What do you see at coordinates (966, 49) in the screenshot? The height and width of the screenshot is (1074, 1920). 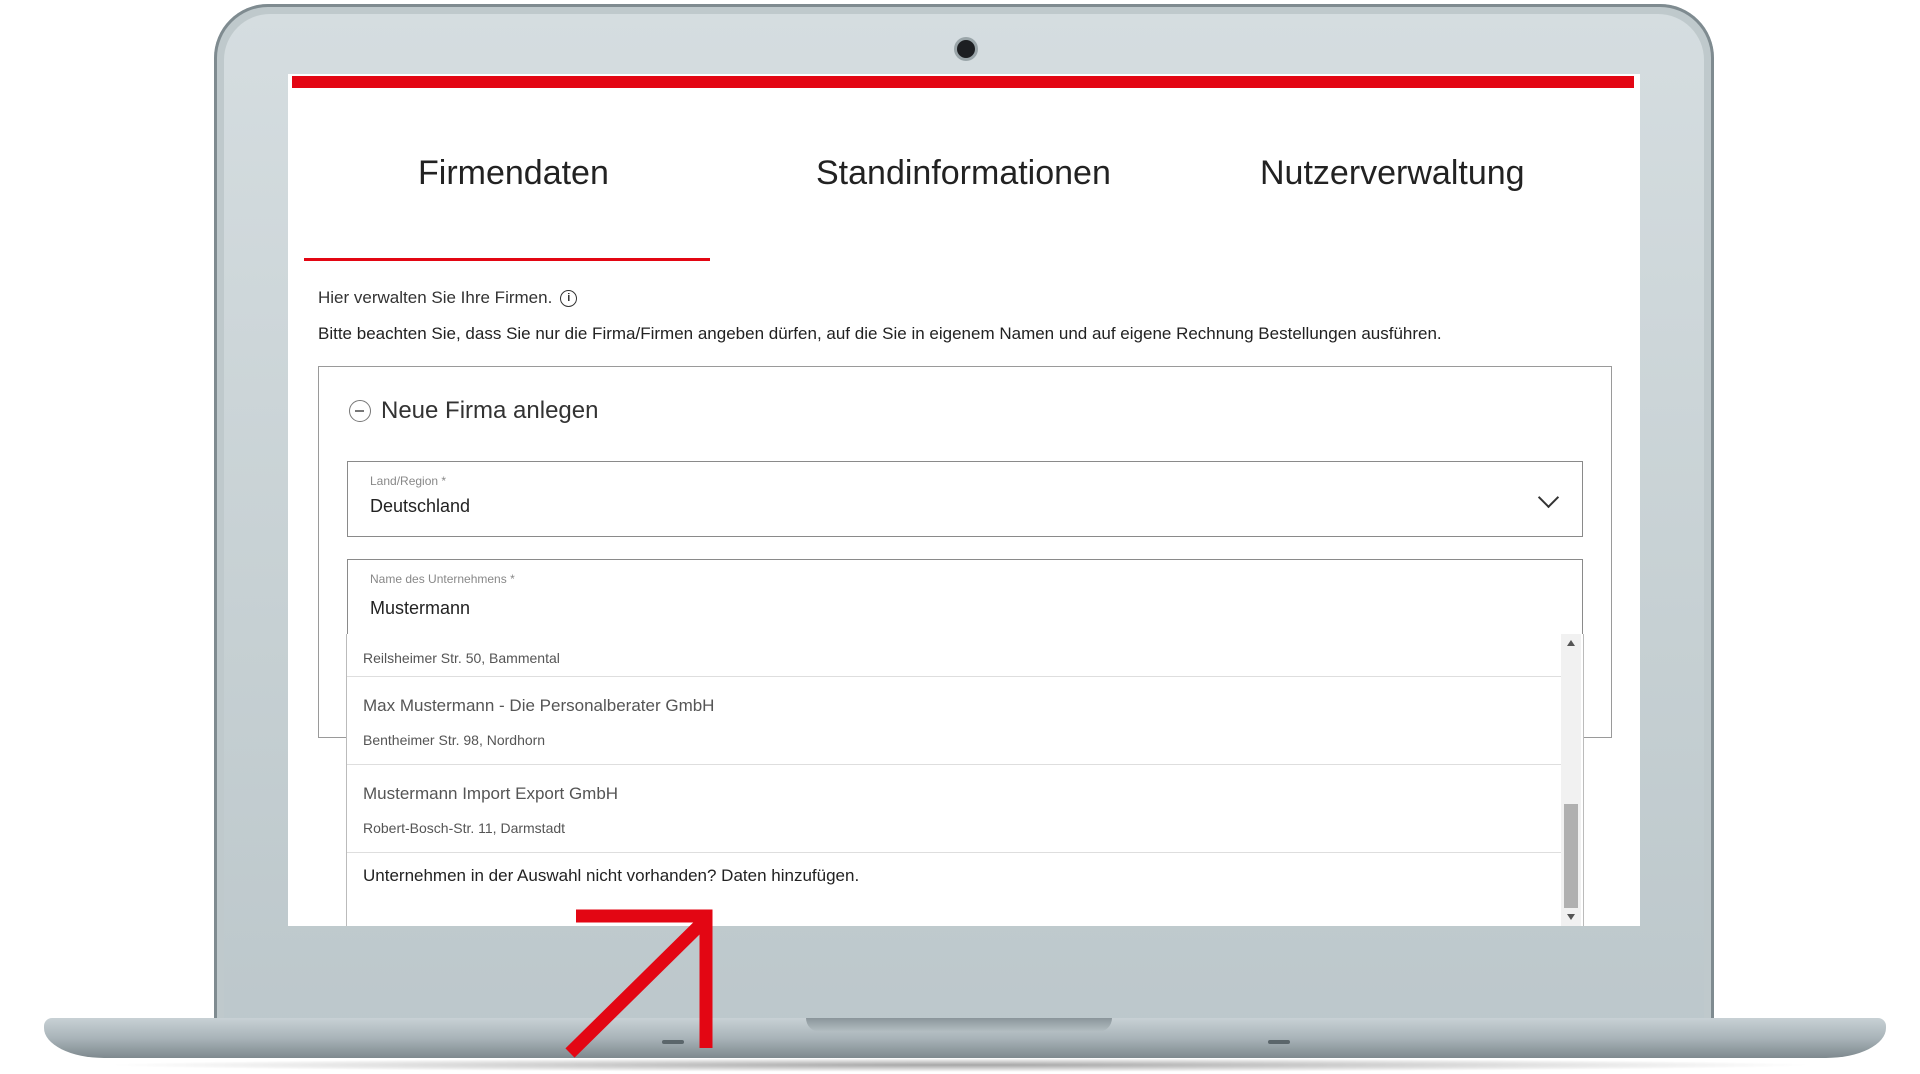 I see `camera-icon` at bounding box center [966, 49].